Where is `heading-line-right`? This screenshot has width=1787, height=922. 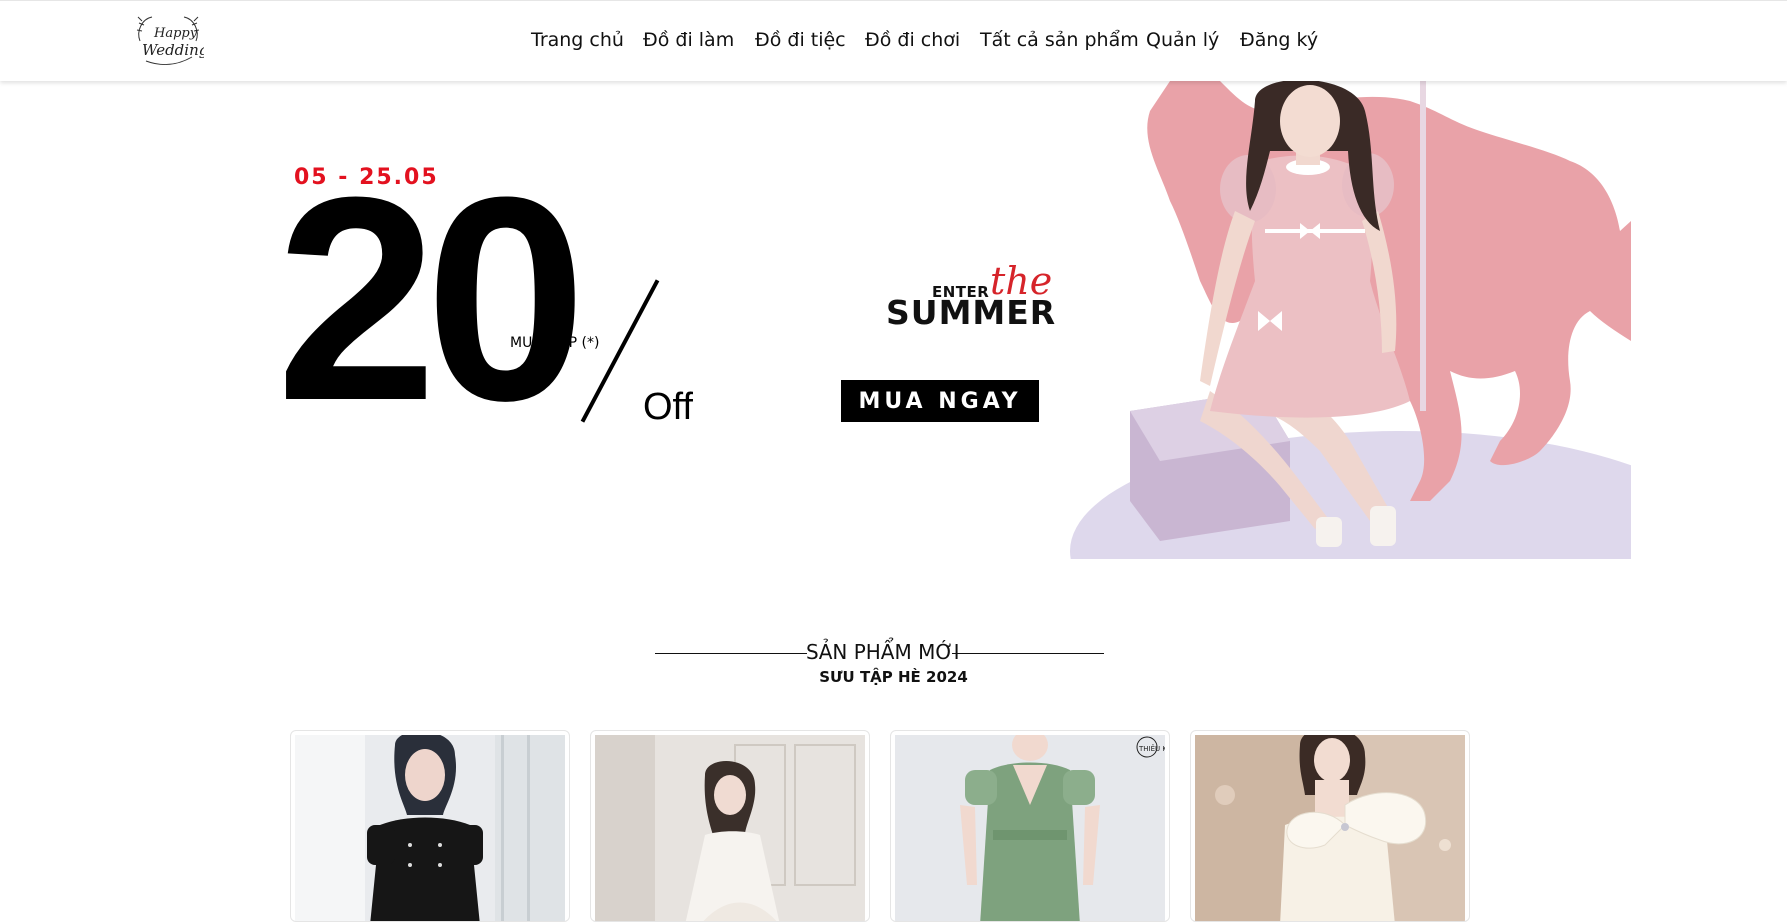 heading-line-right is located at coordinates (1028, 653).